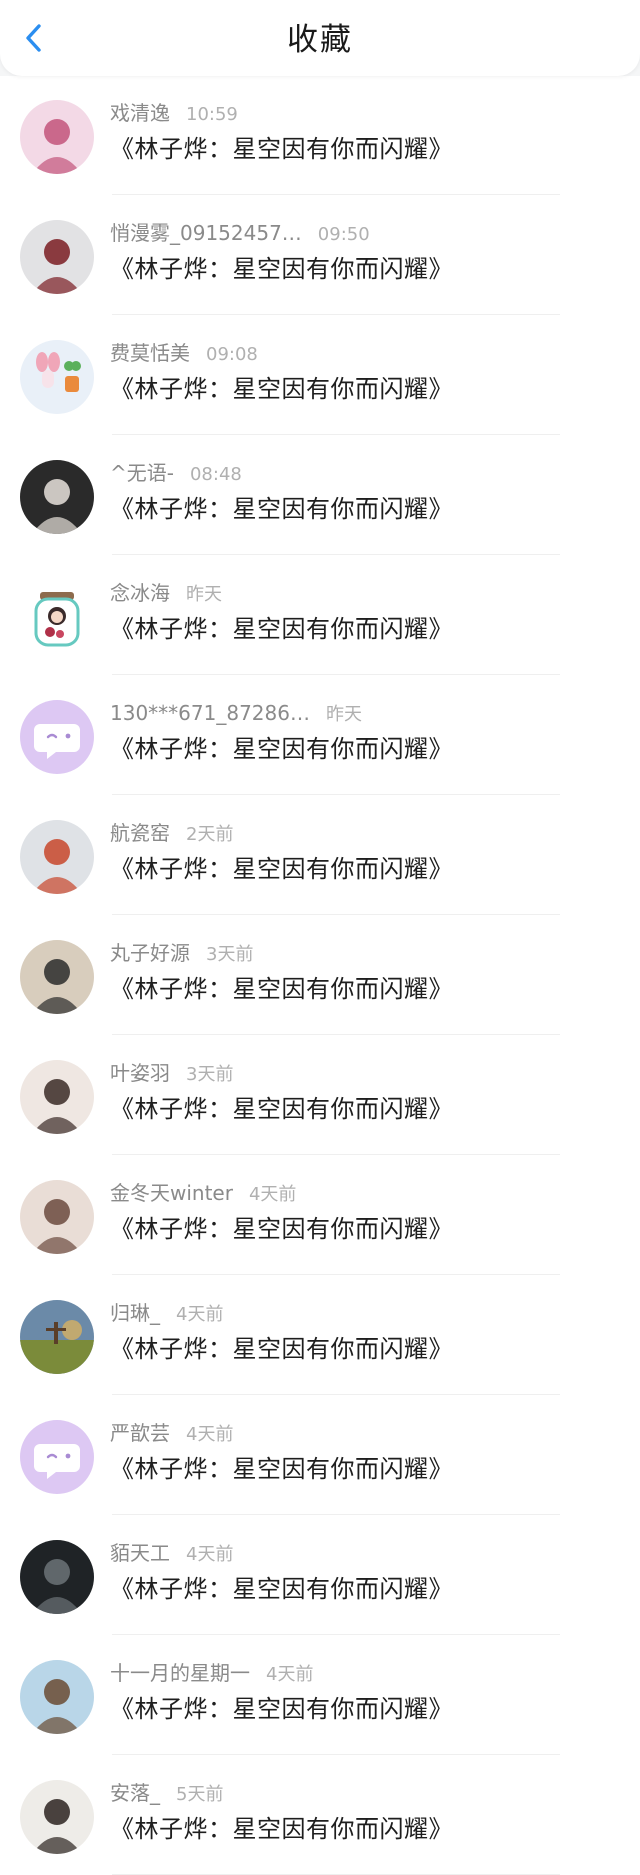 The height and width of the screenshot is (1875, 640). I want to click on item-text: 悄漫雾_09152457… 09:50 《林子烨：星空因有你而闪耀》, so click(365, 252).